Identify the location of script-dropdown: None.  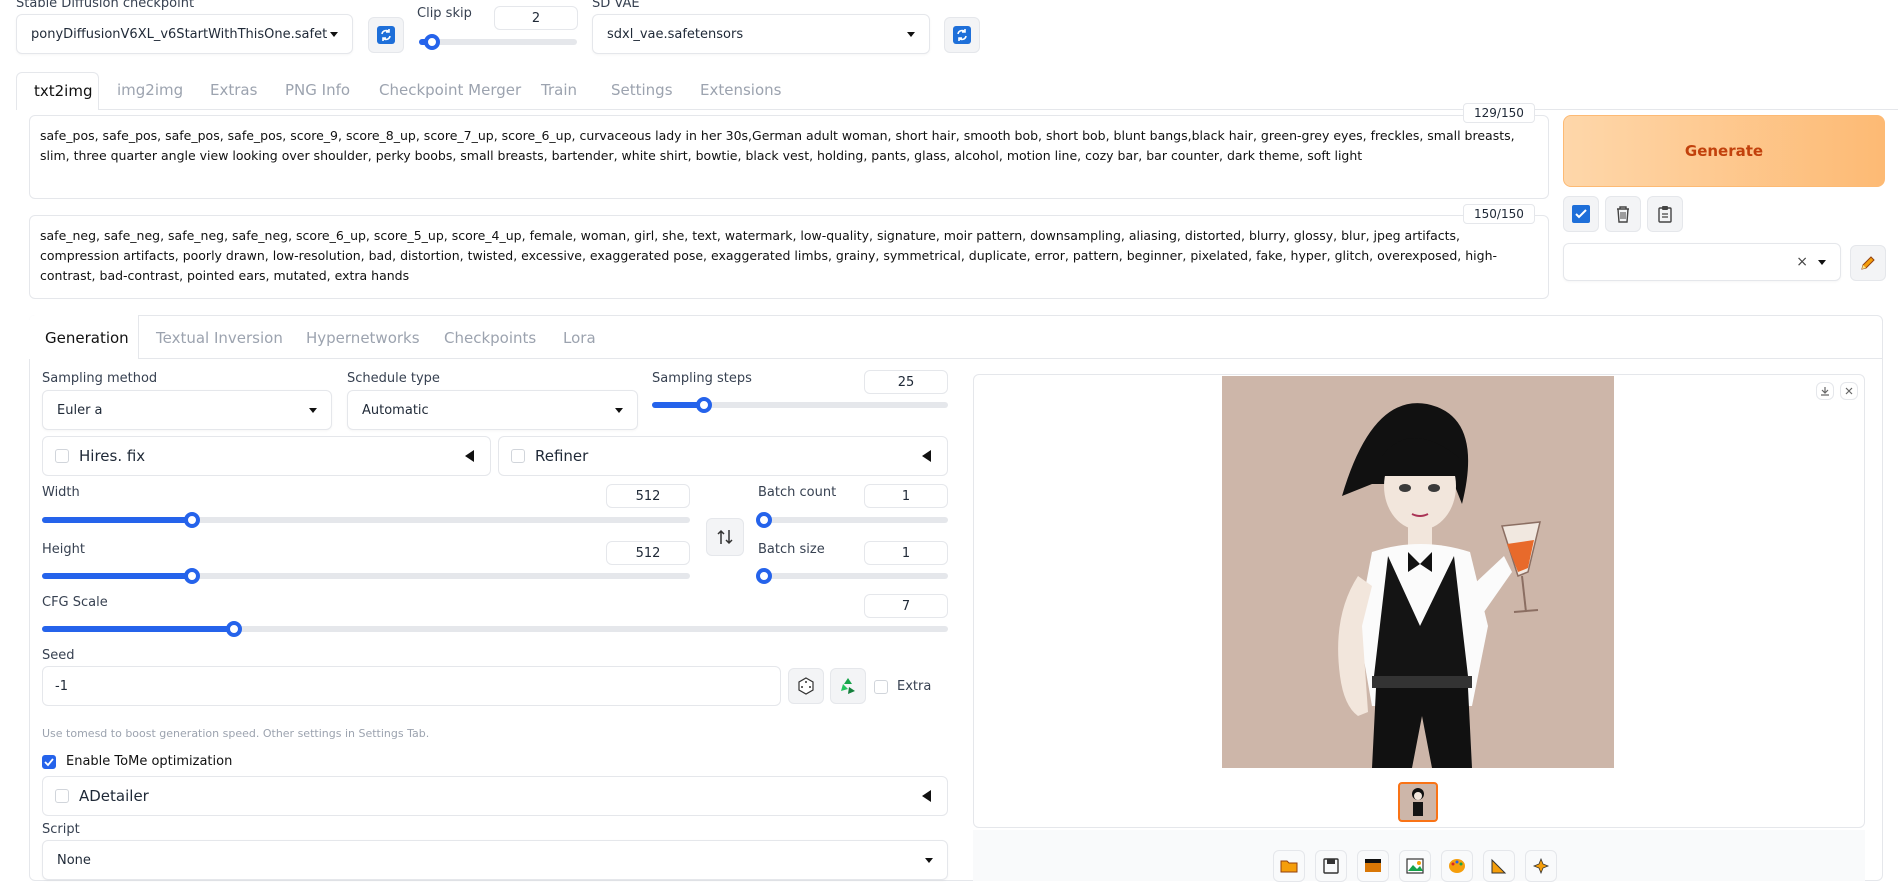
(495, 860).